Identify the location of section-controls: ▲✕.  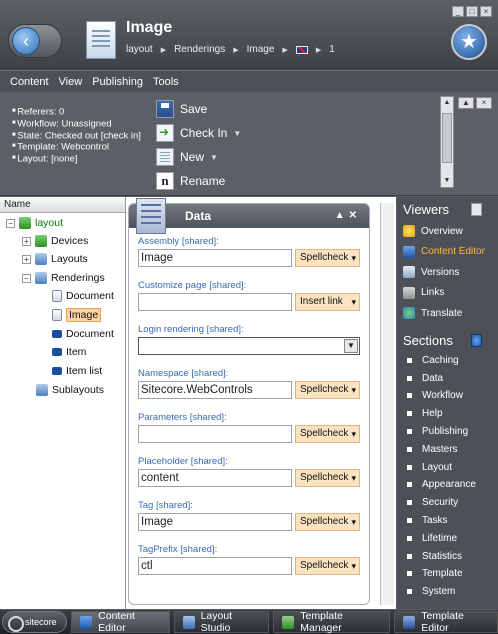
(348, 216).